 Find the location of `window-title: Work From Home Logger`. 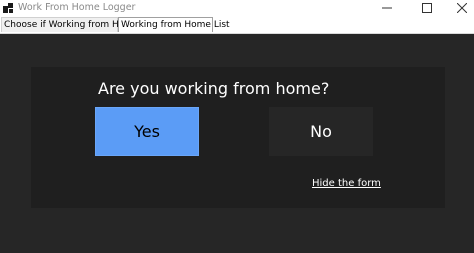

window-title: Work From Home Logger is located at coordinates (77, 7).